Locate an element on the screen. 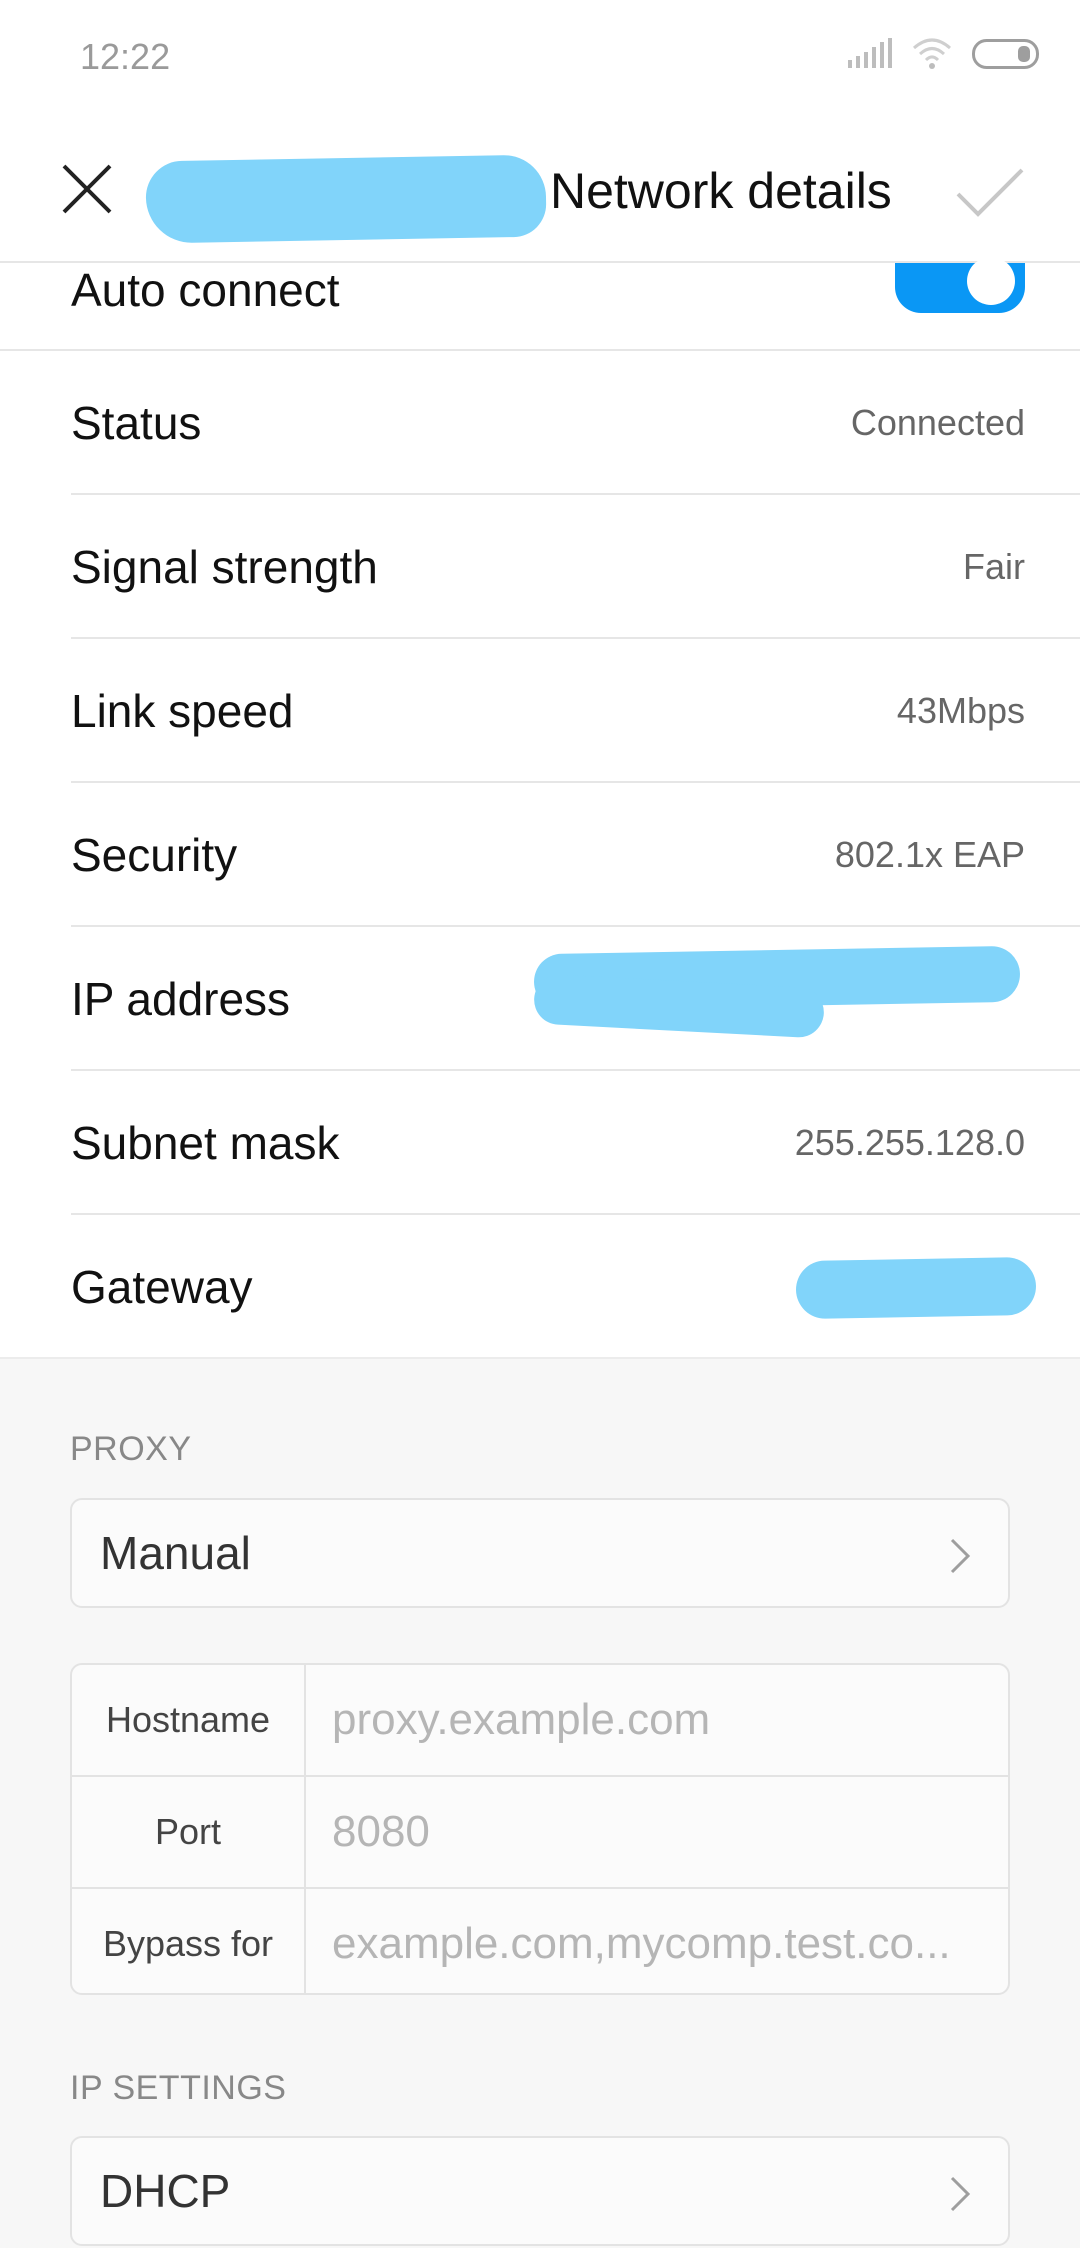 The width and height of the screenshot is (1080, 2248). detail-row-ip-address: IP address is located at coordinates (540, 999).